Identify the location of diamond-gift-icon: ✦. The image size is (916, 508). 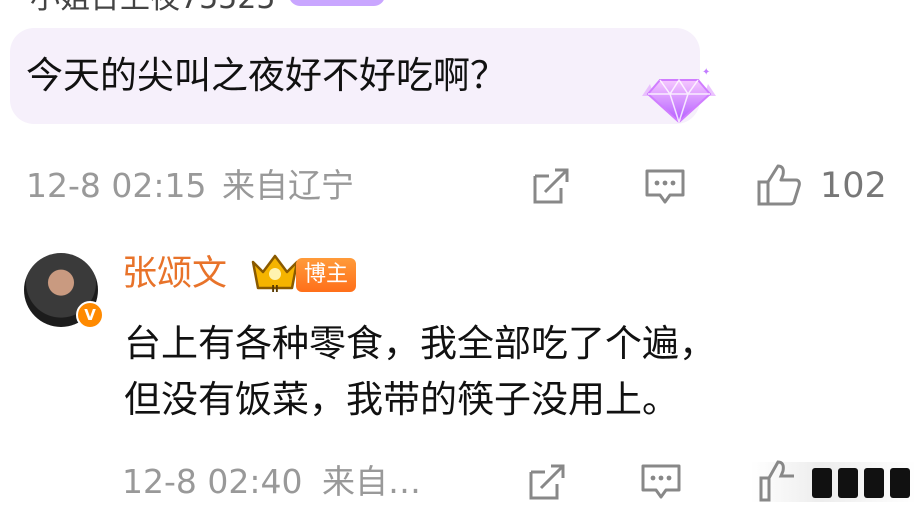
(679, 97).